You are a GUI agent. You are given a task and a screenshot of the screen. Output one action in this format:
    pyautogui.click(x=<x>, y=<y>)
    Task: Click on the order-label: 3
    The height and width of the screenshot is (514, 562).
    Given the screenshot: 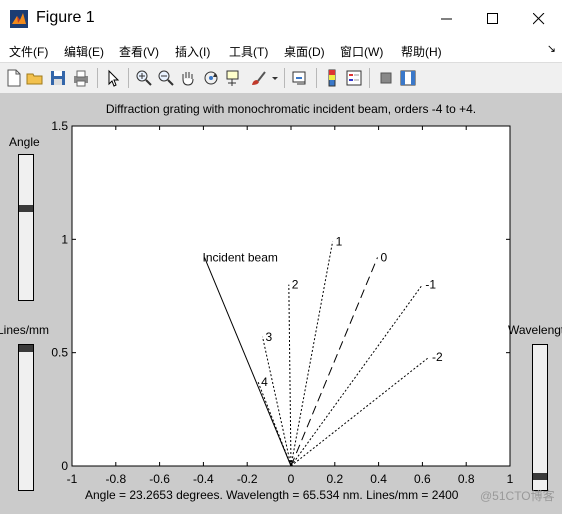 What is the action you would take?
    pyautogui.click(x=269, y=337)
    